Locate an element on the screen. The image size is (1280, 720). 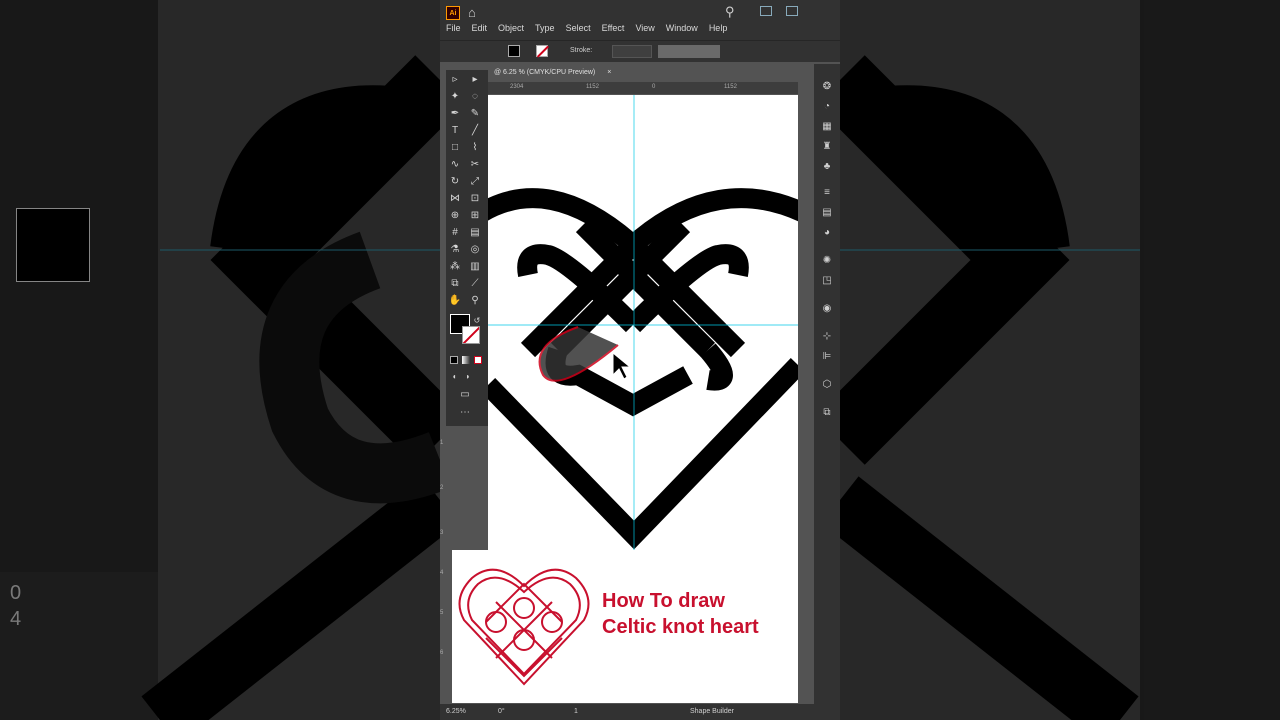
workspace-switcher-icon is located at coordinates (792, 11).